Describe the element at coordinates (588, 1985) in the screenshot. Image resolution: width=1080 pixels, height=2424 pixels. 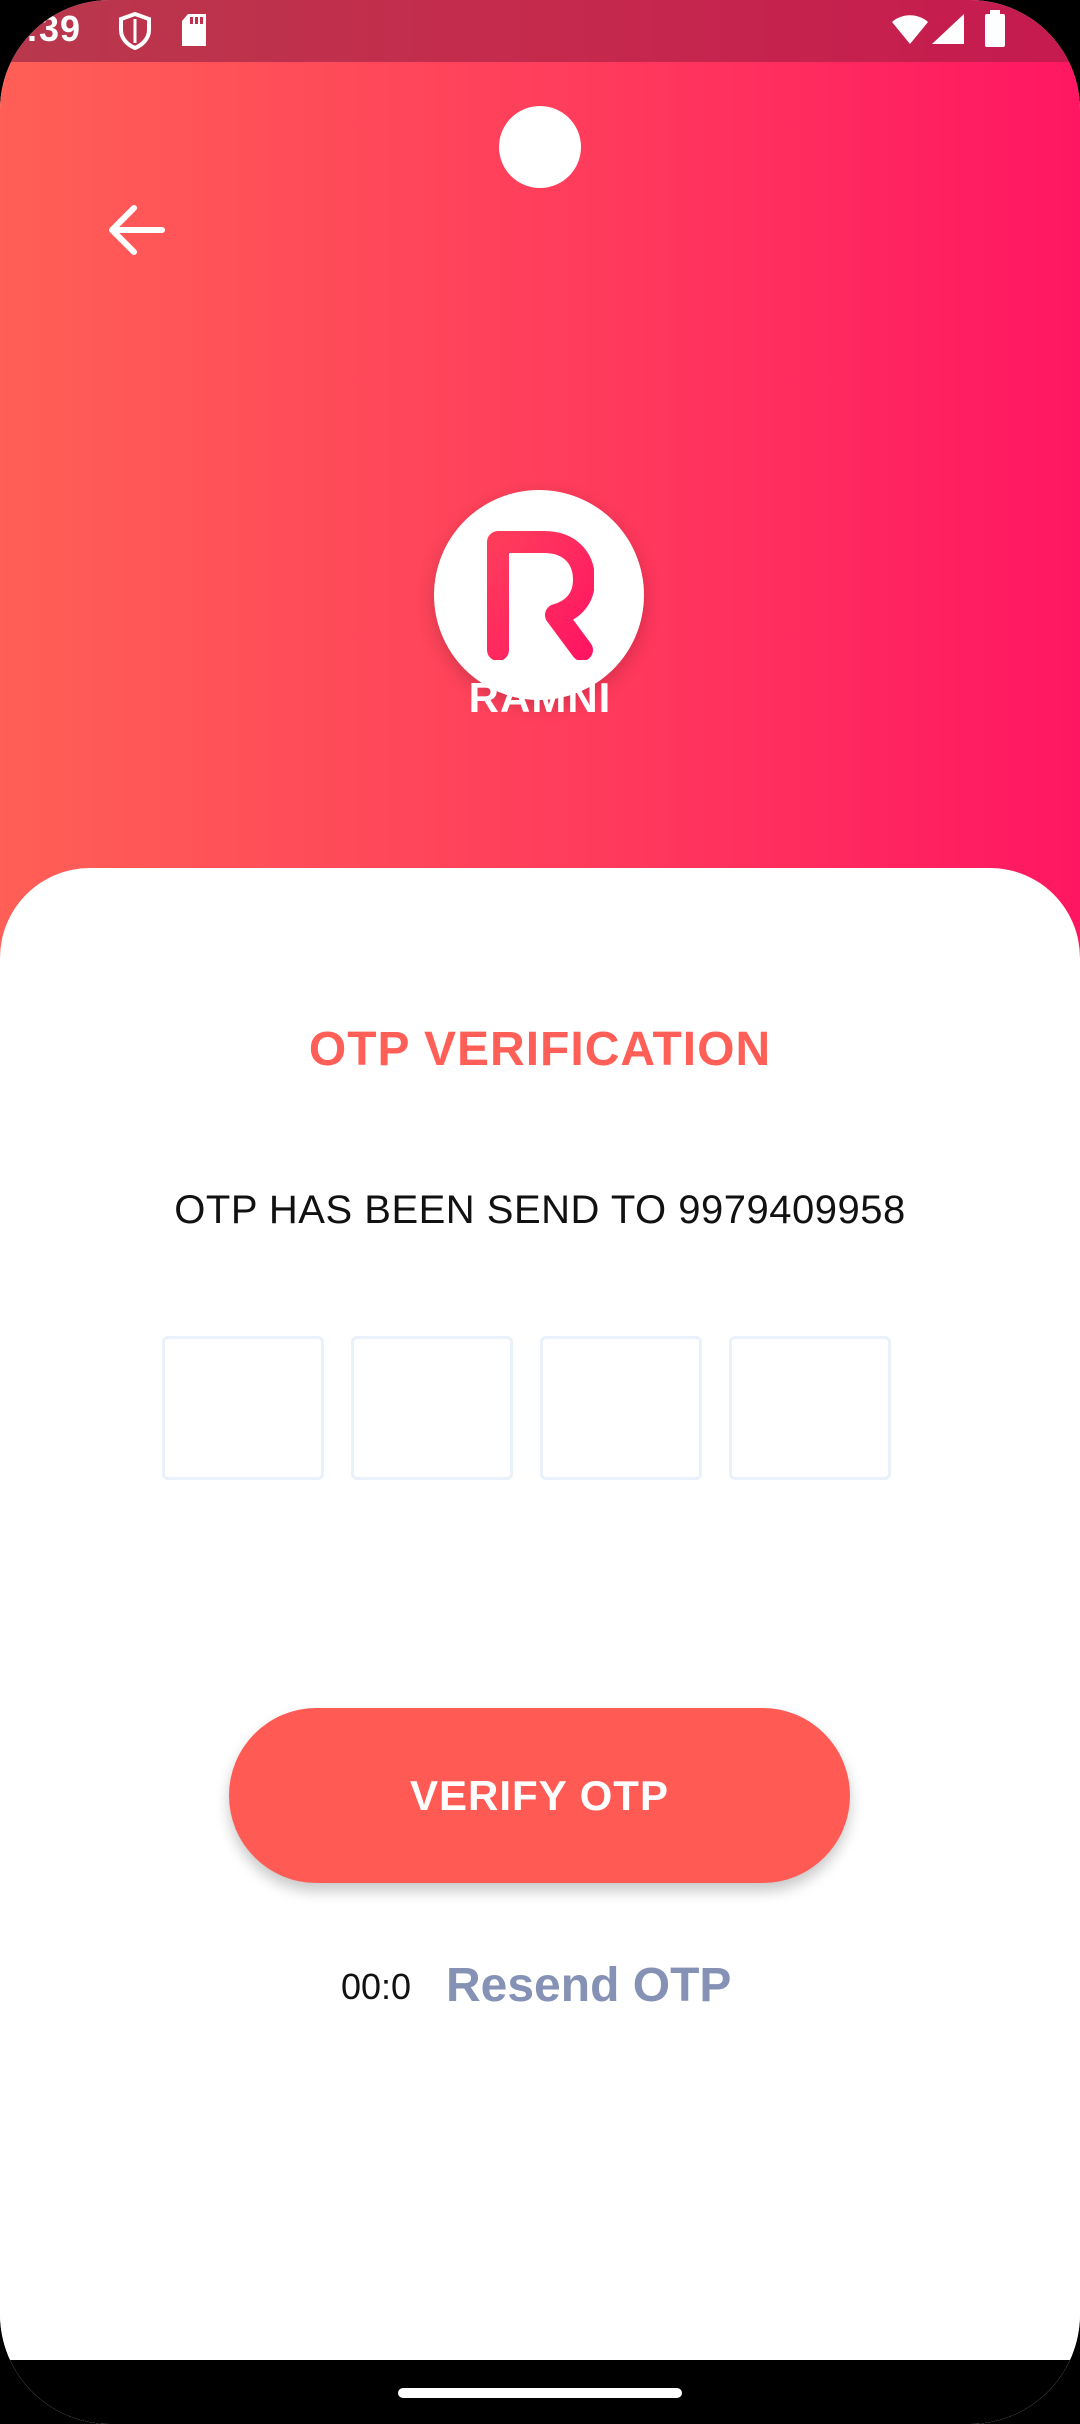
I see `resend-otp-link: Resend OTP` at that location.